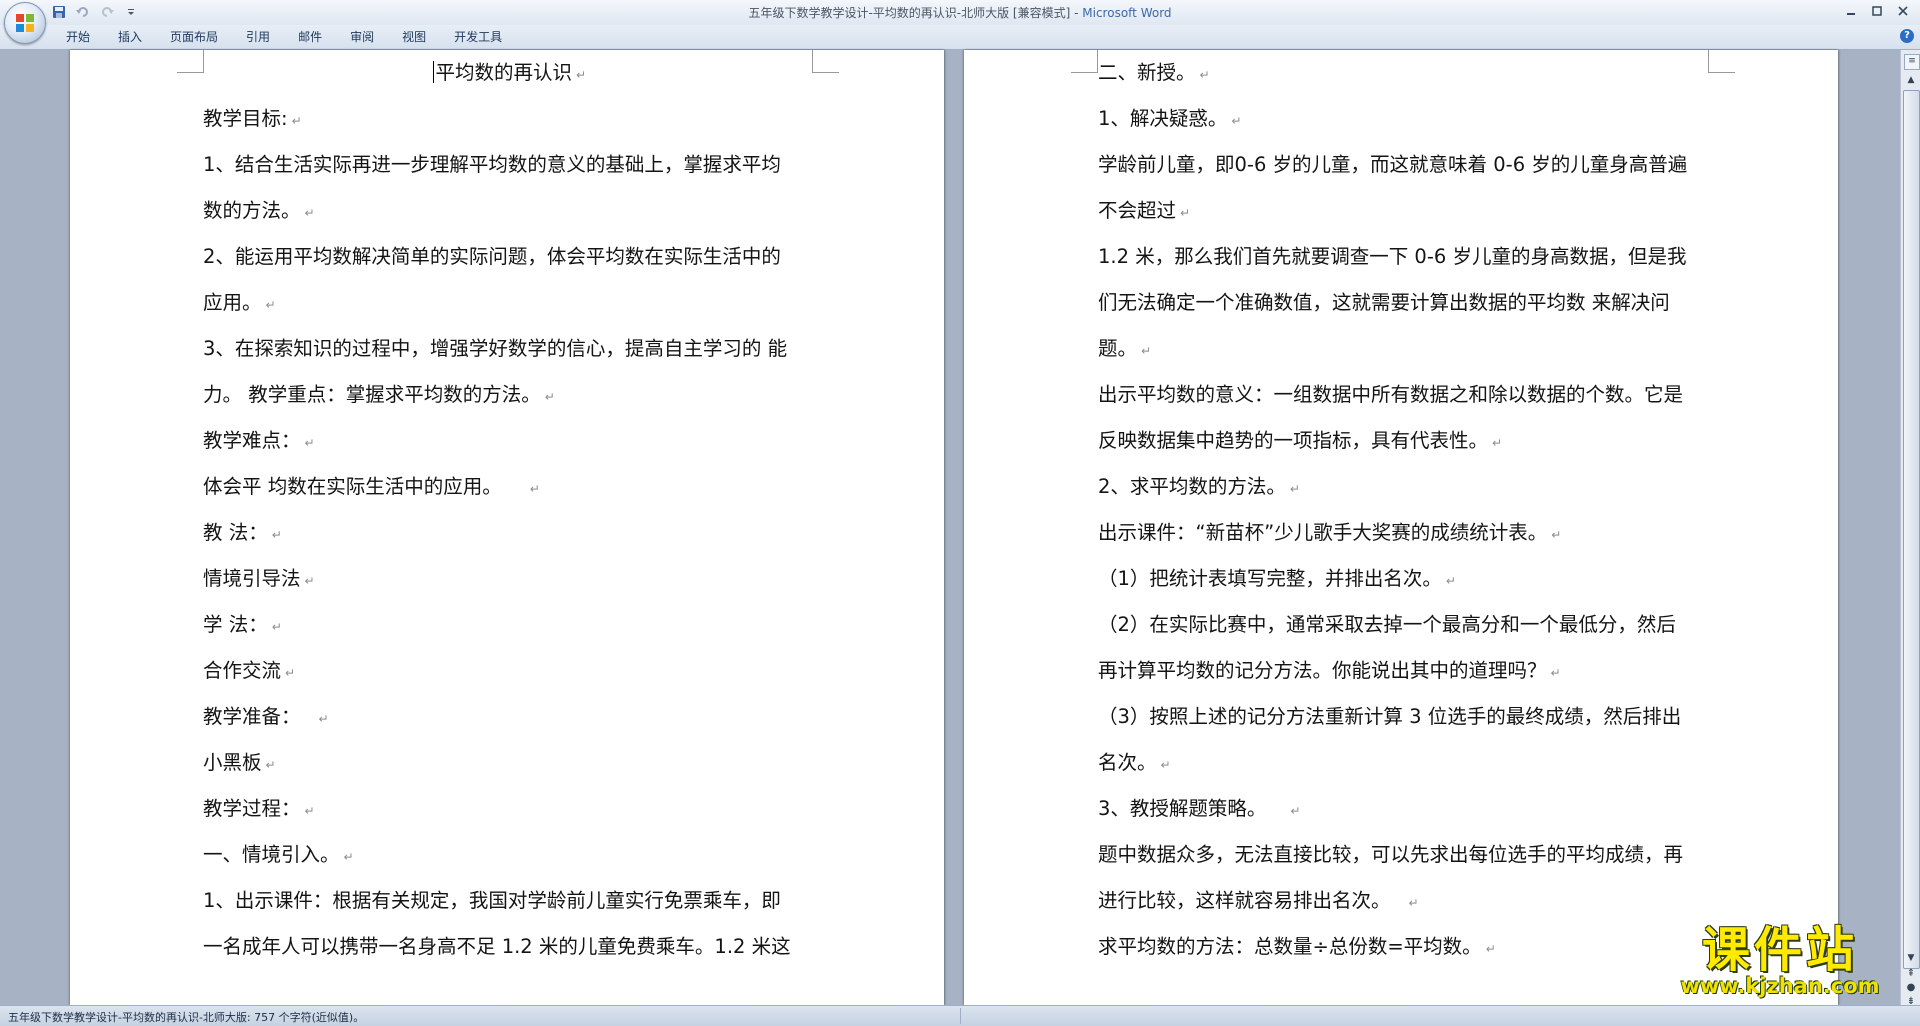 The image size is (1920, 1026). I want to click on paragraph: 出示课件：“新苗杯”少儿歌手大奖赛的成绩统计表。 ↵, so click(1404, 533).